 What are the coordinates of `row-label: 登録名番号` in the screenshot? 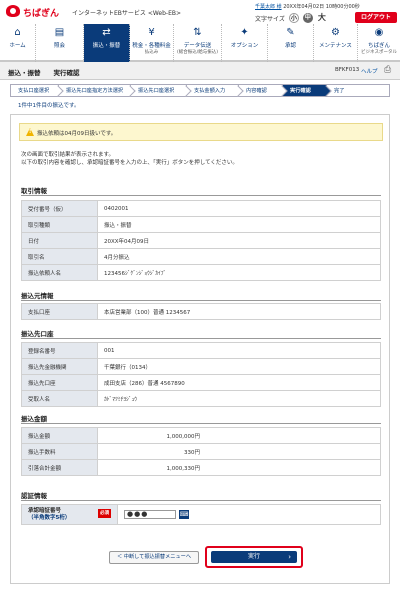 It's located at (59, 350).